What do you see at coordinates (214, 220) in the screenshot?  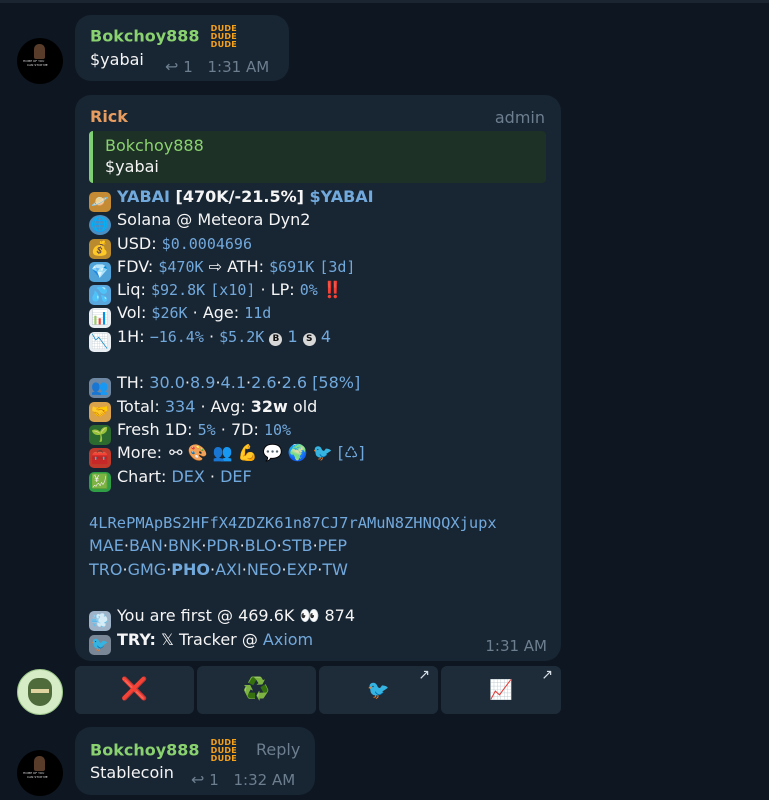 I see `chain-text: Solana @ Meteora Dyn2` at bounding box center [214, 220].